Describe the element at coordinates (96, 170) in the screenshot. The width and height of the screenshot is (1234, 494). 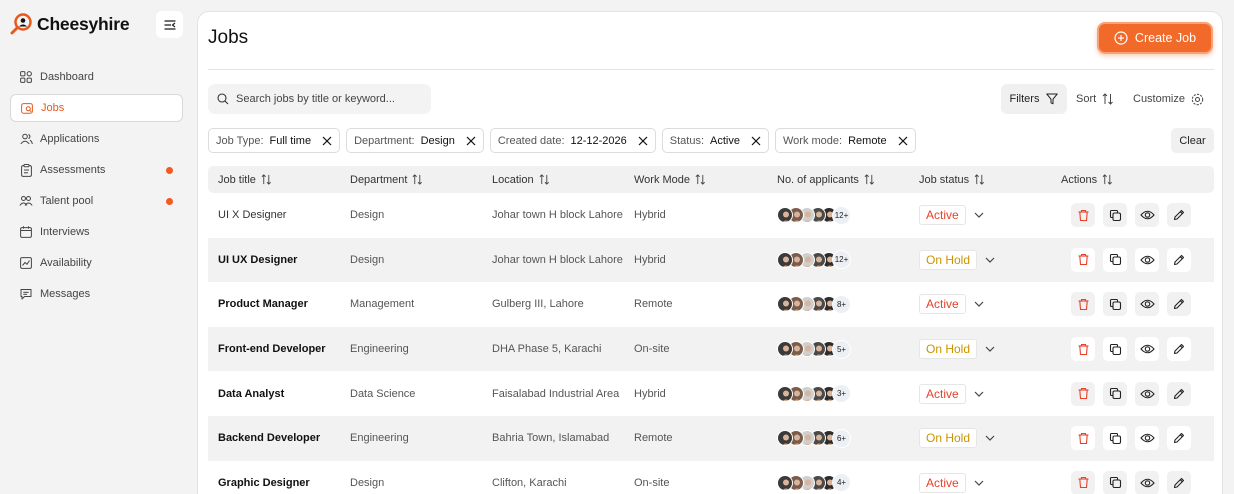
I see `sidebar-item-assessments: Assessments` at that location.